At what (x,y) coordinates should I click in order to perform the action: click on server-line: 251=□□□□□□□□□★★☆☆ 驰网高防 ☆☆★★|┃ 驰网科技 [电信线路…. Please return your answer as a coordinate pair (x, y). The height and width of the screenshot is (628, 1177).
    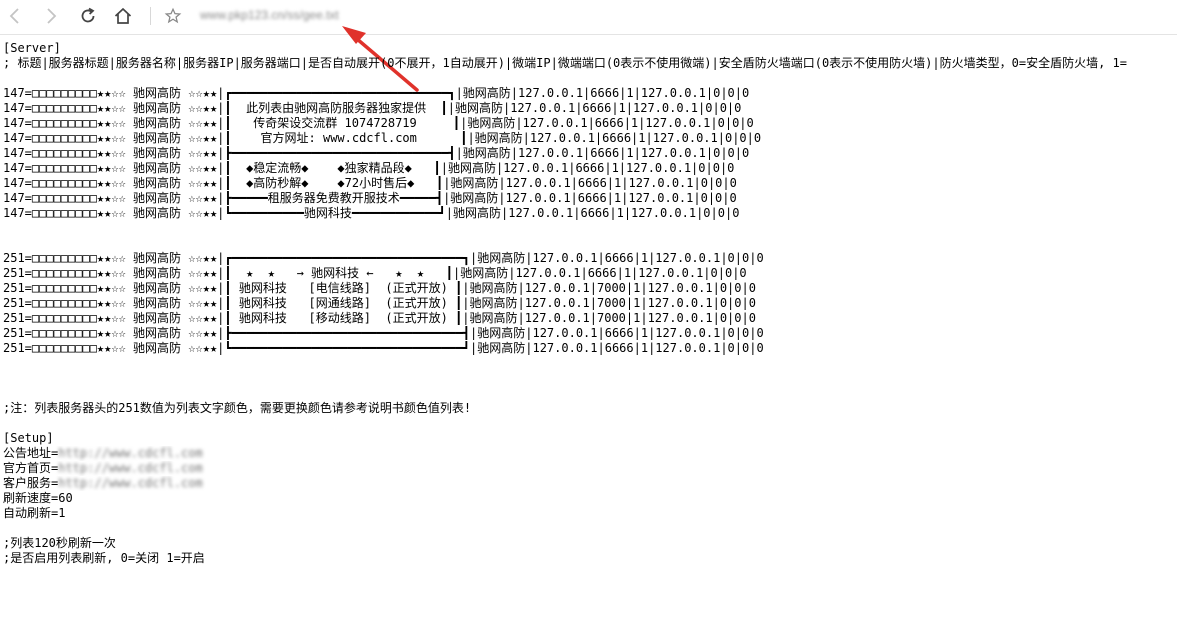
    Looking at the image, I should click on (379, 288).